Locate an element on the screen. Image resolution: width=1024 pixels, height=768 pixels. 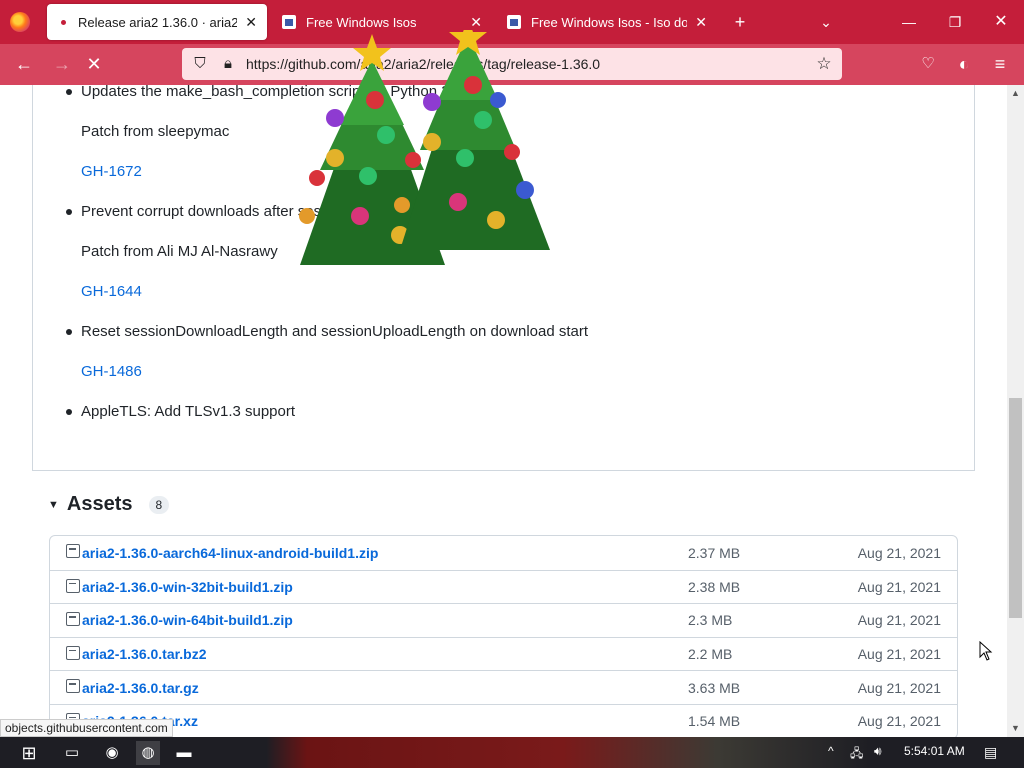
list-all-tabs-icon: ⌄ is located at coordinates (826, 22).